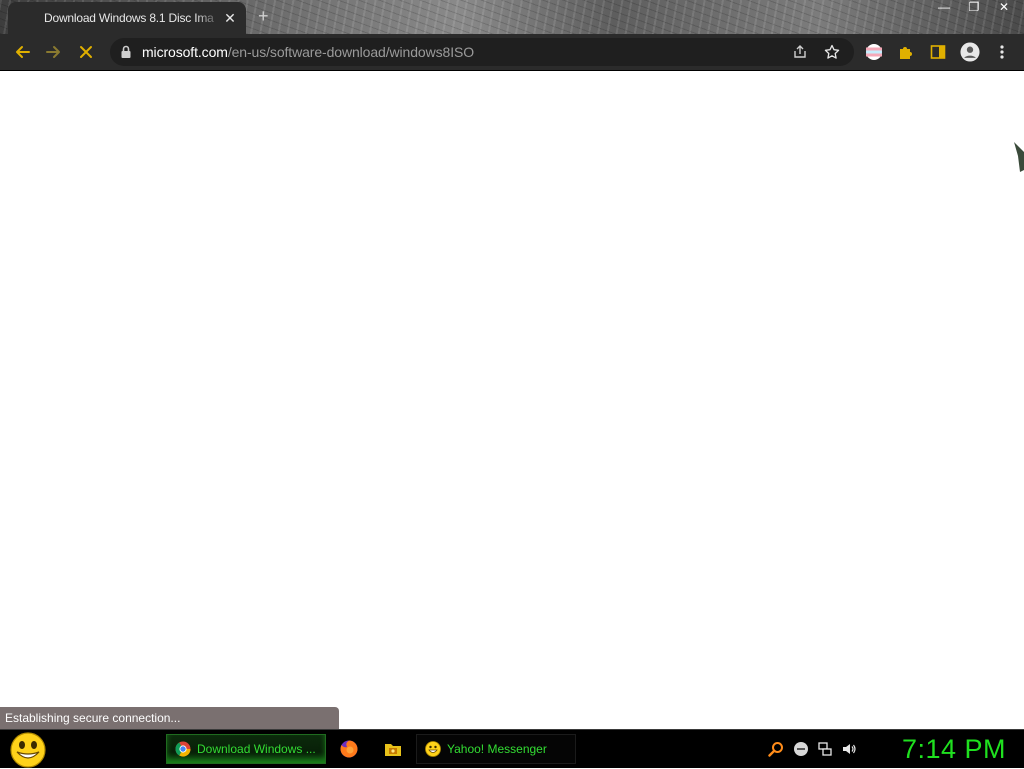  I want to click on back-button, so click(22, 52).